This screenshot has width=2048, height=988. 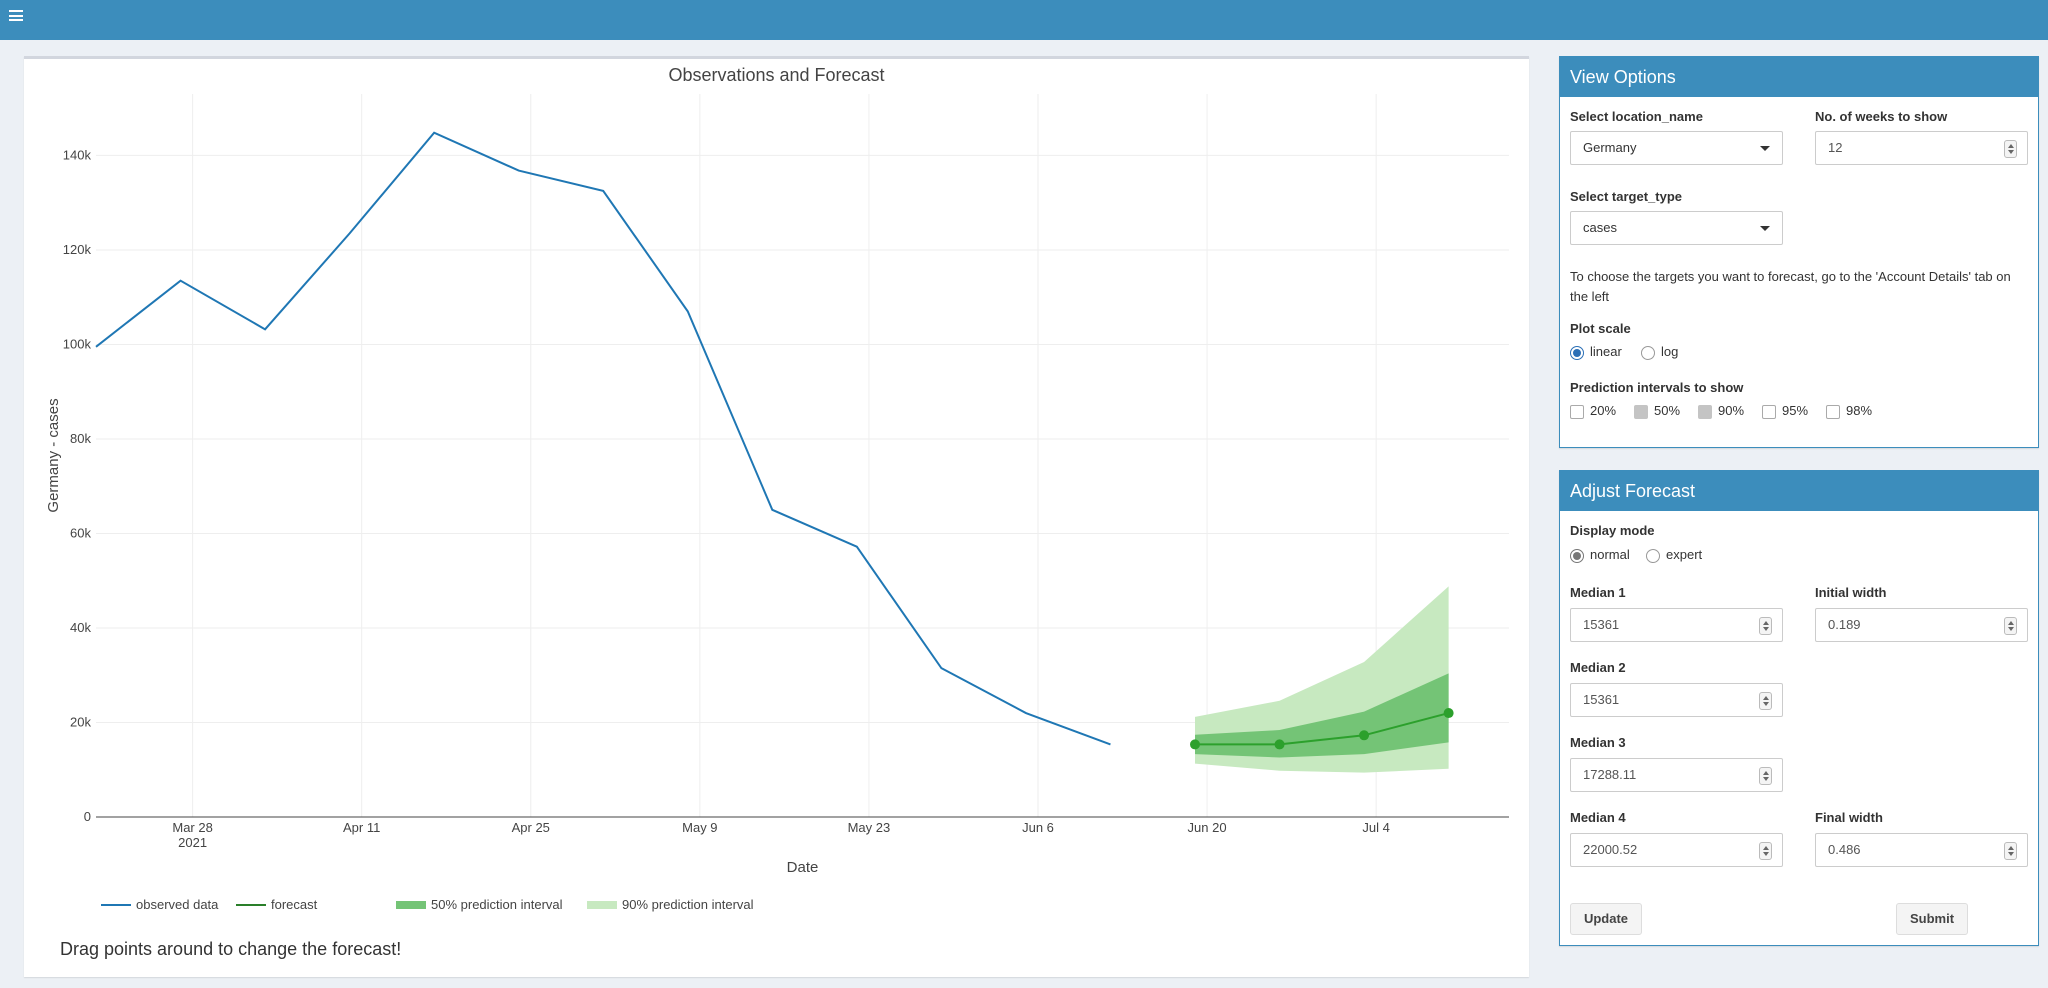 I want to click on median1-input: 15361, so click(x=1676, y=625).